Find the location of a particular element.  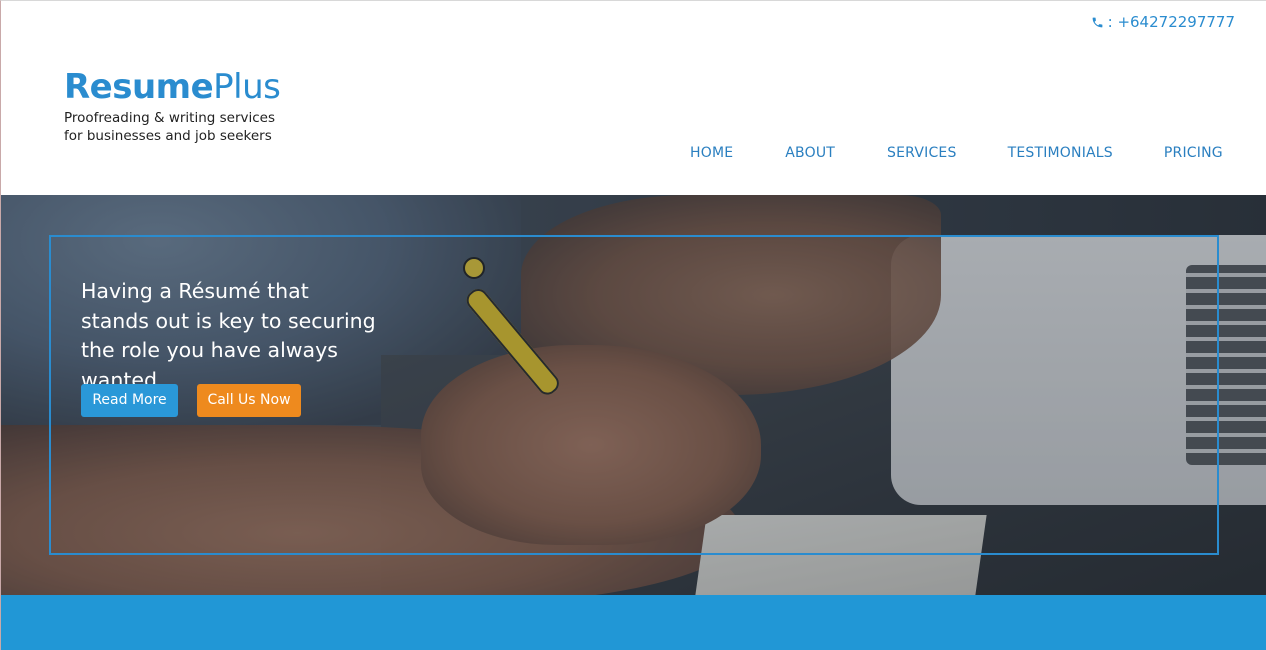

phone-icon is located at coordinates (1097, 22).